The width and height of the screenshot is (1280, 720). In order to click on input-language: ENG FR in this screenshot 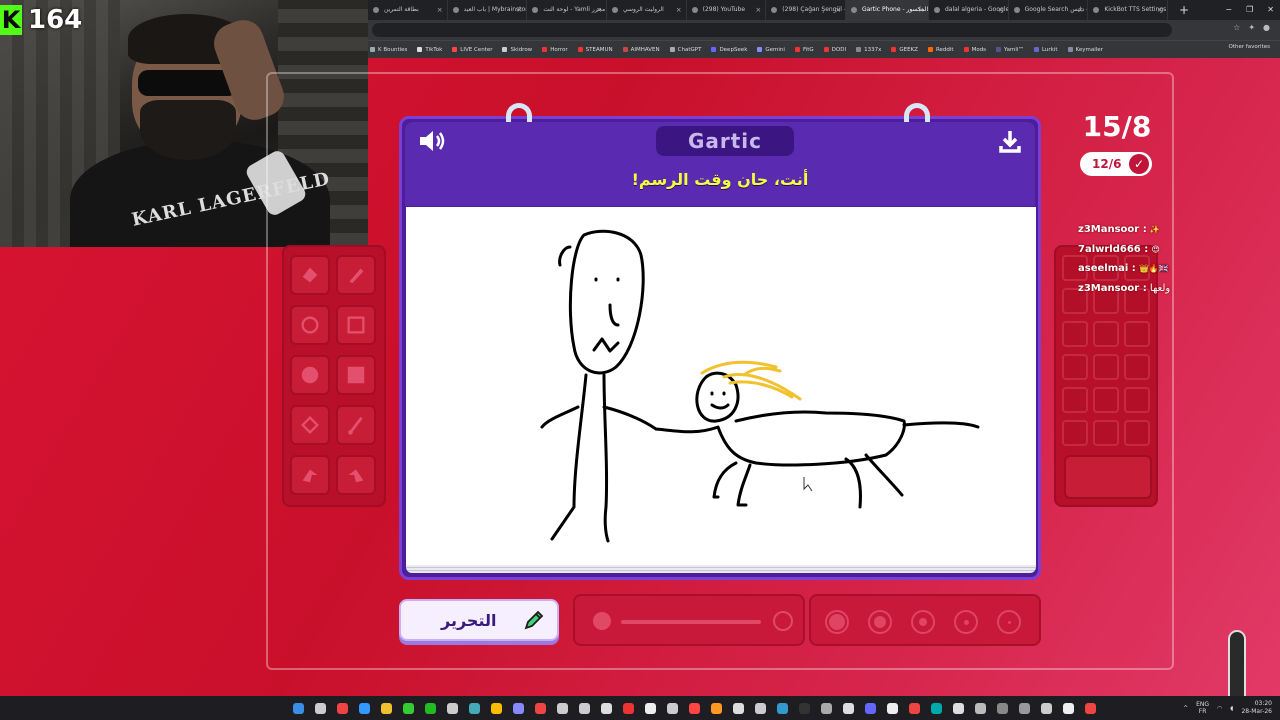, I will do `click(1202, 708)`.